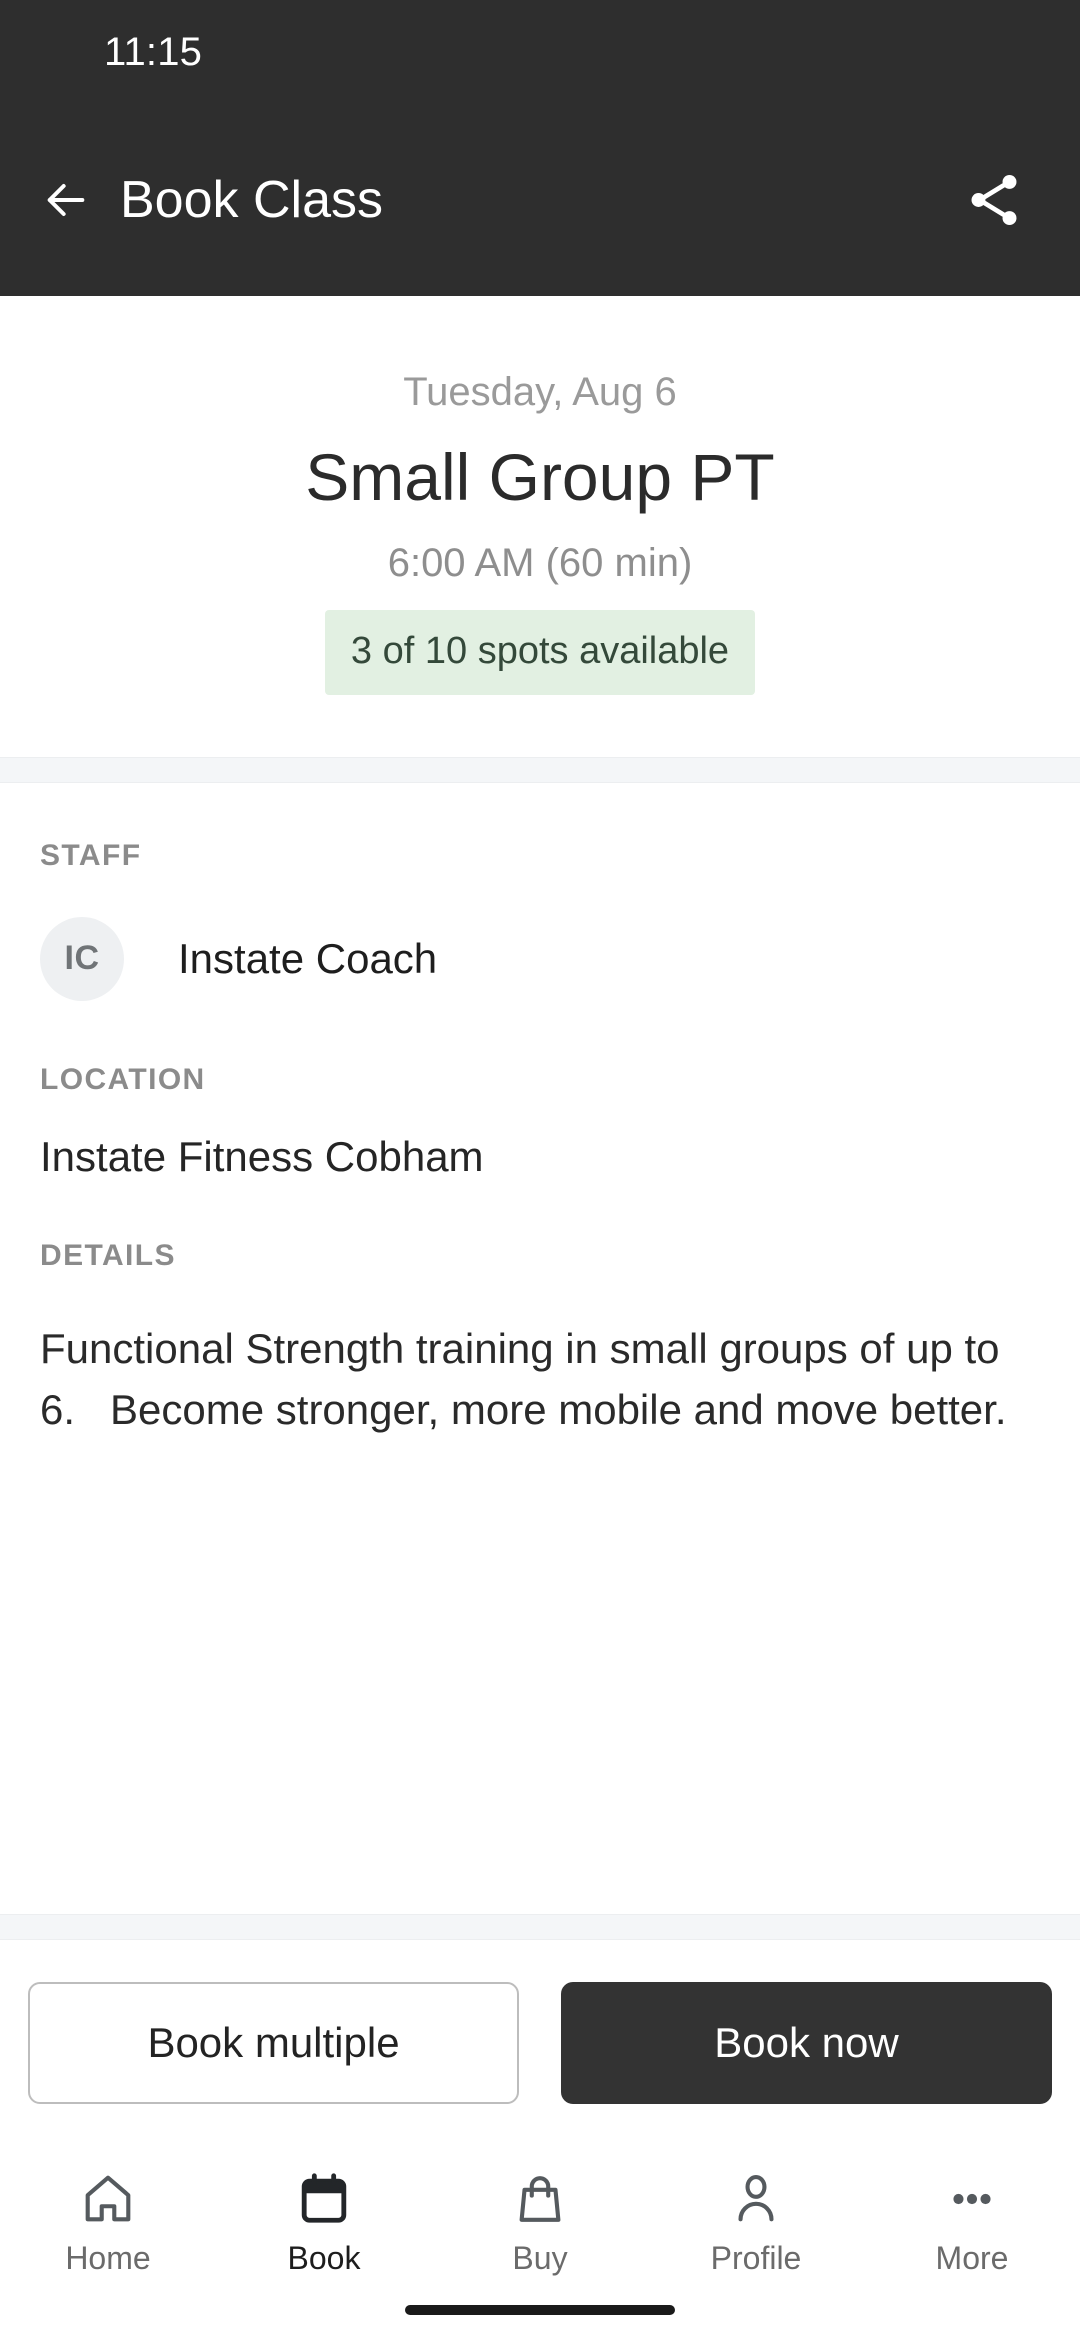 This screenshot has height=2340, width=1080. What do you see at coordinates (324, 2258) in the screenshot?
I see `nav-label-book: Book` at bounding box center [324, 2258].